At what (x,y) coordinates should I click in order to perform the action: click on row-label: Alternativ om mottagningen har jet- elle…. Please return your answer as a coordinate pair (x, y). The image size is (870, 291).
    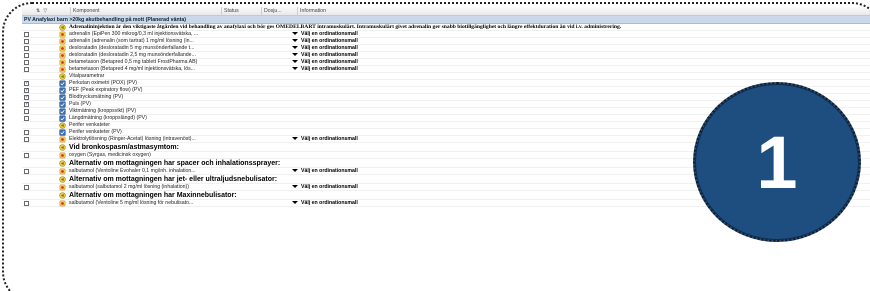
    Looking at the image, I should click on (173, 179).